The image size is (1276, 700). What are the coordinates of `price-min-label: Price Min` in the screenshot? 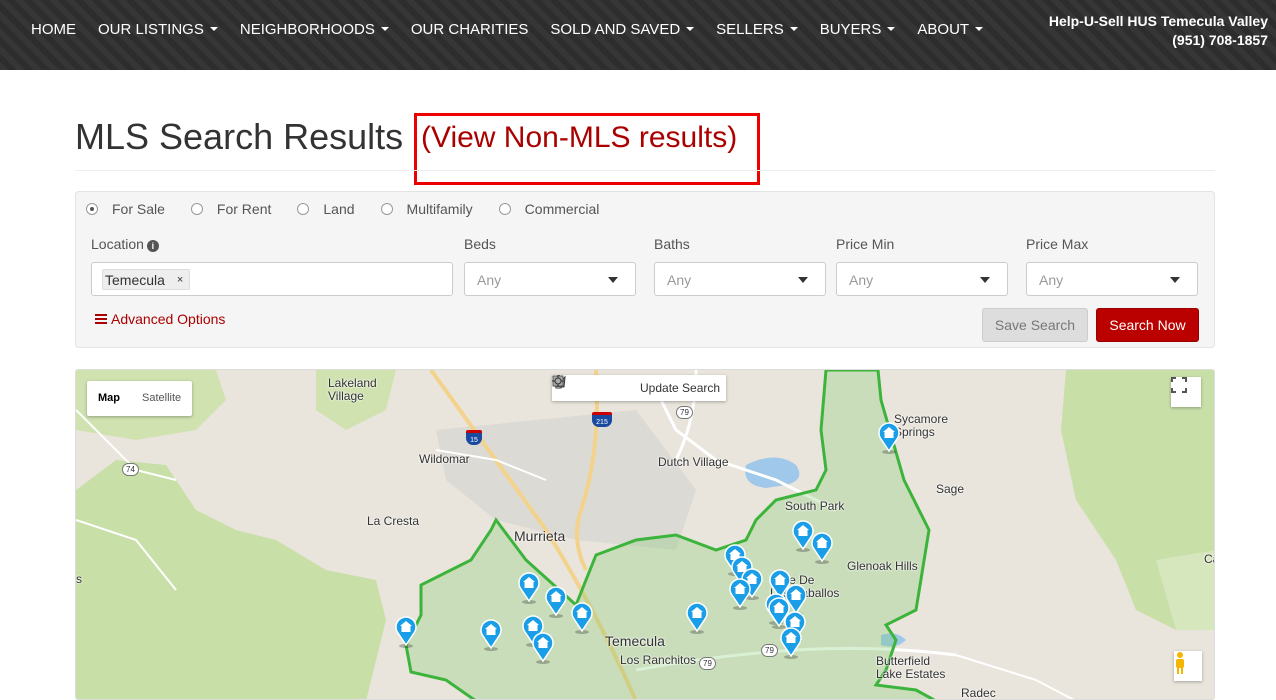 It's located at (865, 244).